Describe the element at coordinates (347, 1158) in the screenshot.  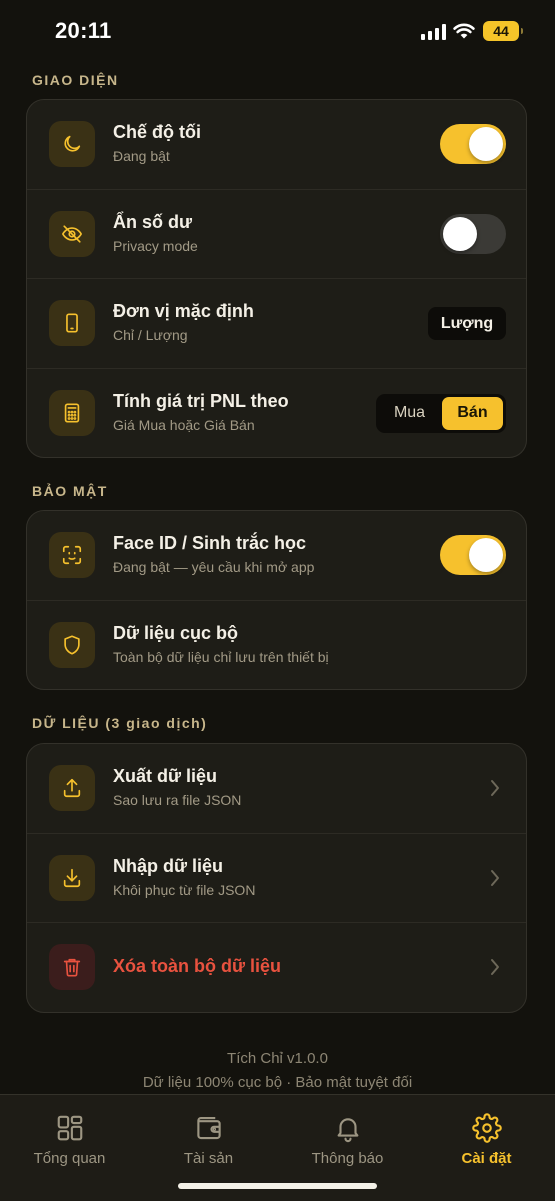
I see `tab-label: Thông báo` at that location.